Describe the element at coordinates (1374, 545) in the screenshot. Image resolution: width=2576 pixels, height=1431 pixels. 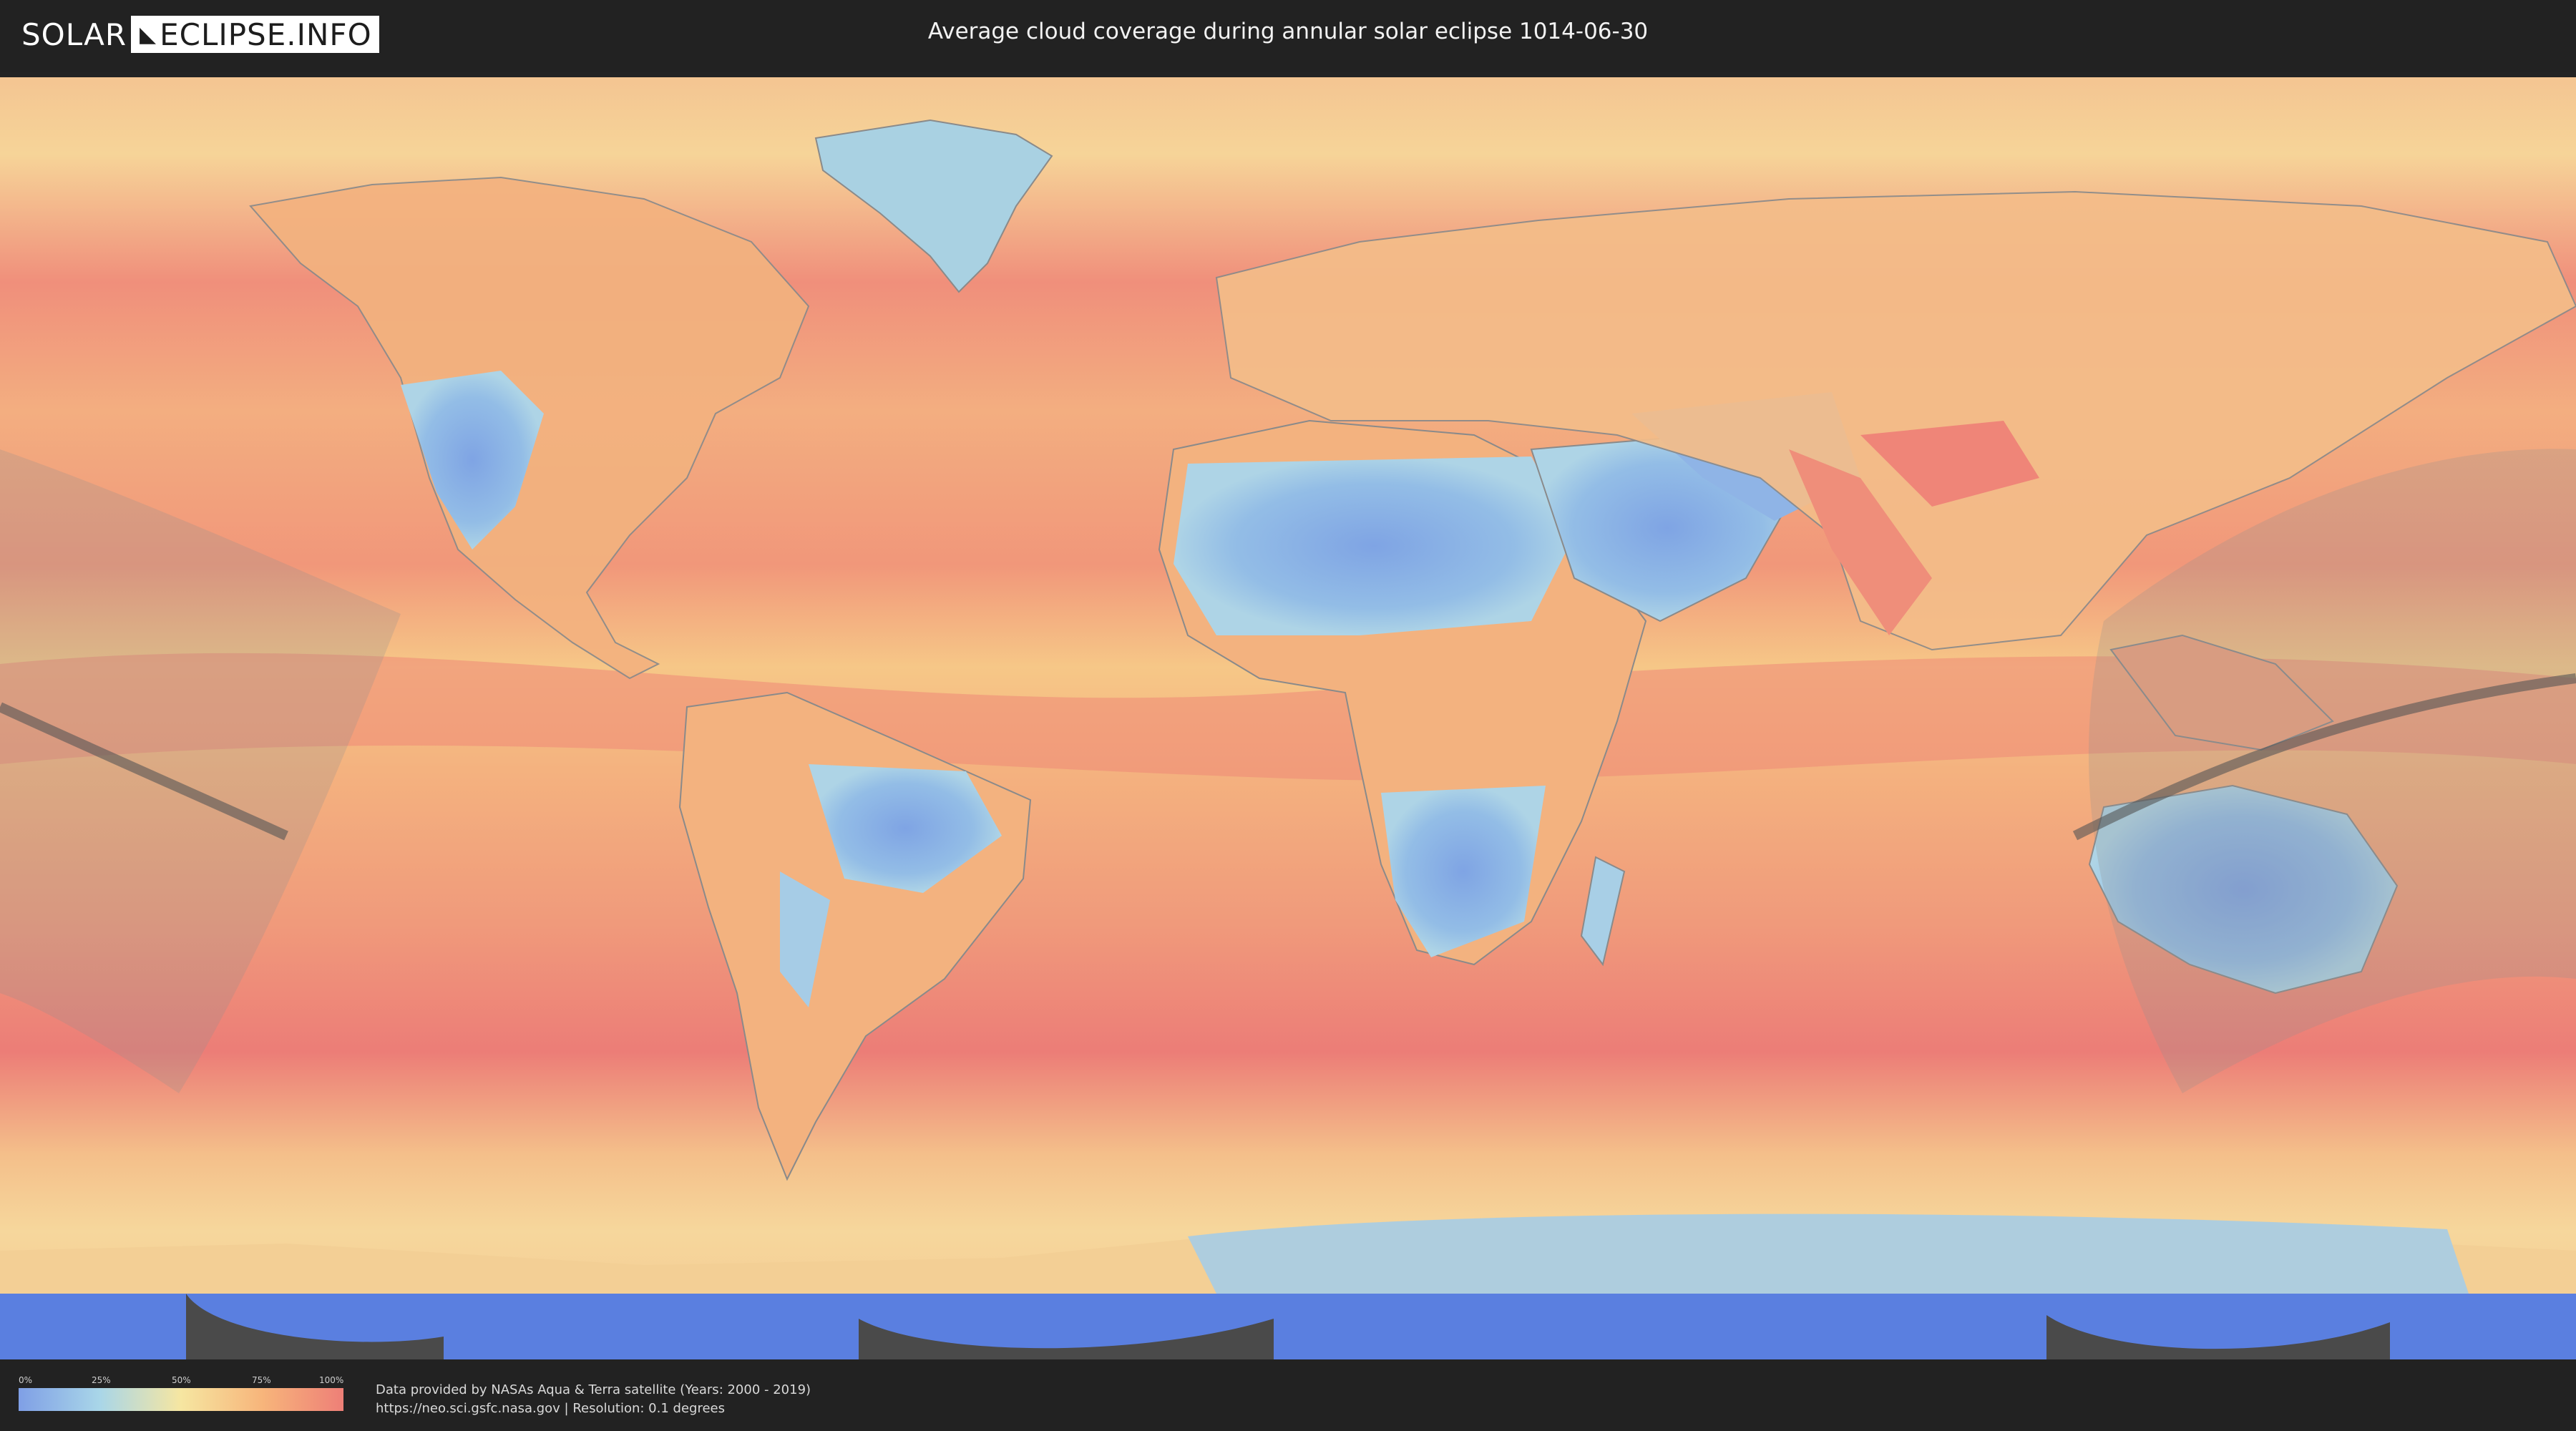
I see `sahara-clear` at that location.